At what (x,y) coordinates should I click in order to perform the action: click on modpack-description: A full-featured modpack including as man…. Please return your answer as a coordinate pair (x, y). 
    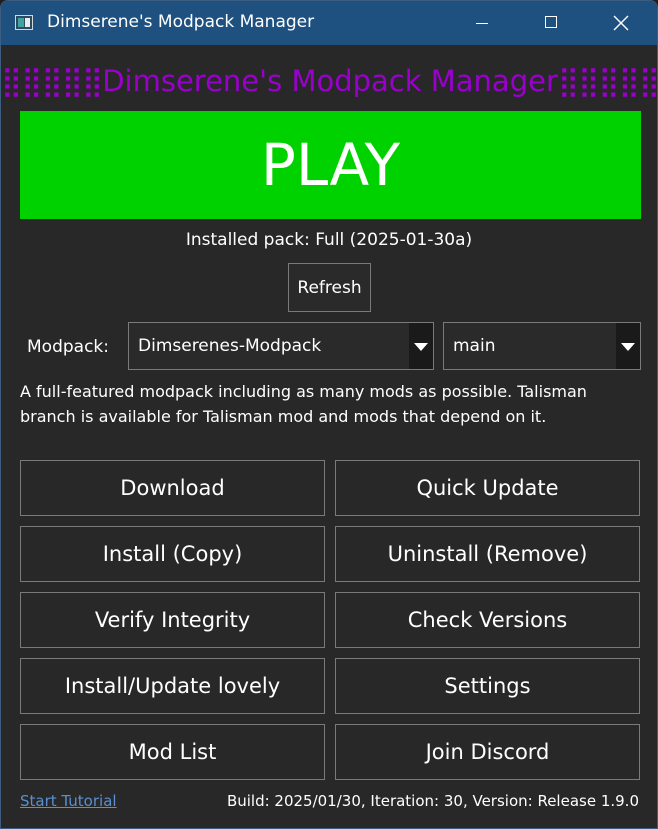
    Looking at the image, I should click on (303, 404).